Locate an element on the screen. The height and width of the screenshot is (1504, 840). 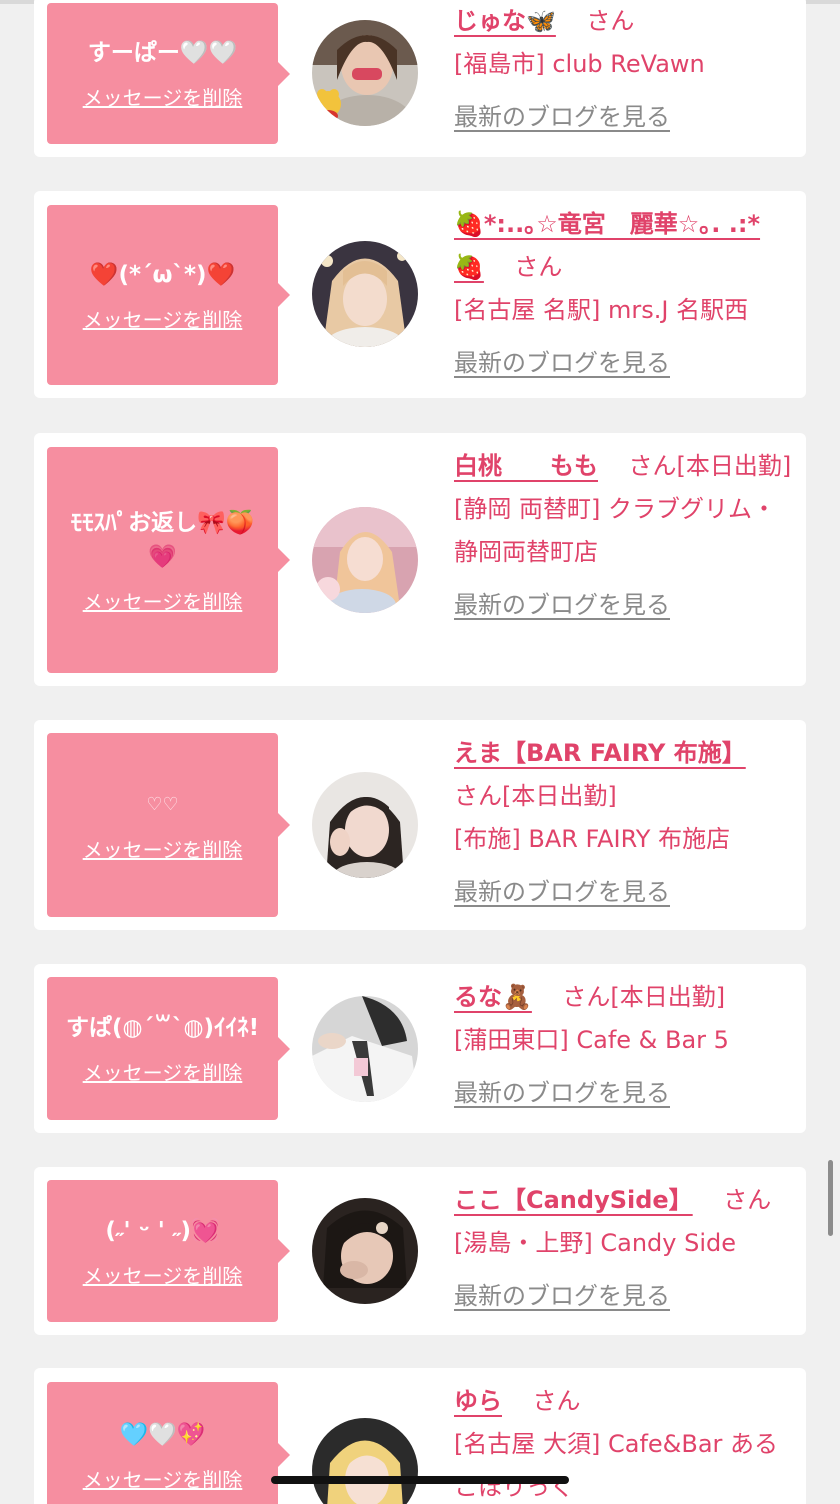
area-shop: [布施] BAR FAIRY 布施店 is located at coordinates (592, 839).